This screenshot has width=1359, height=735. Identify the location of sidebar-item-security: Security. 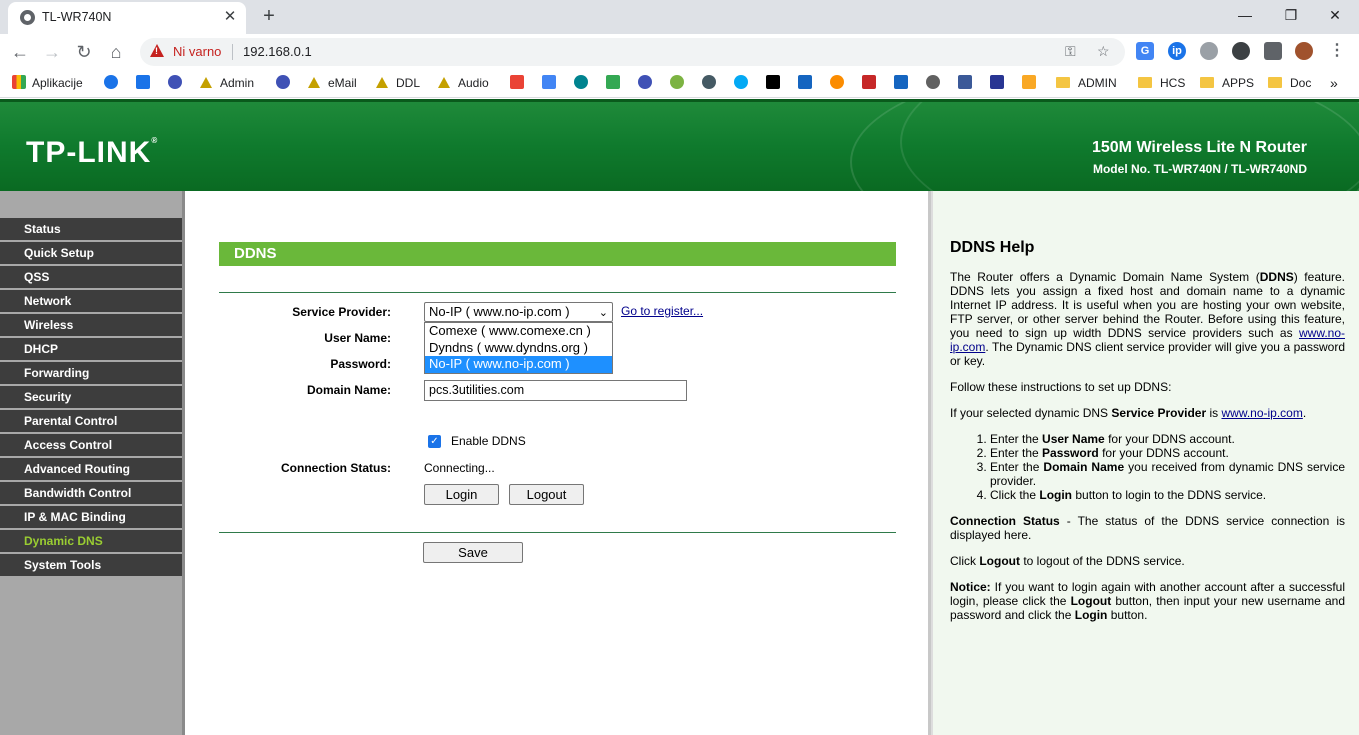
(91, 398).